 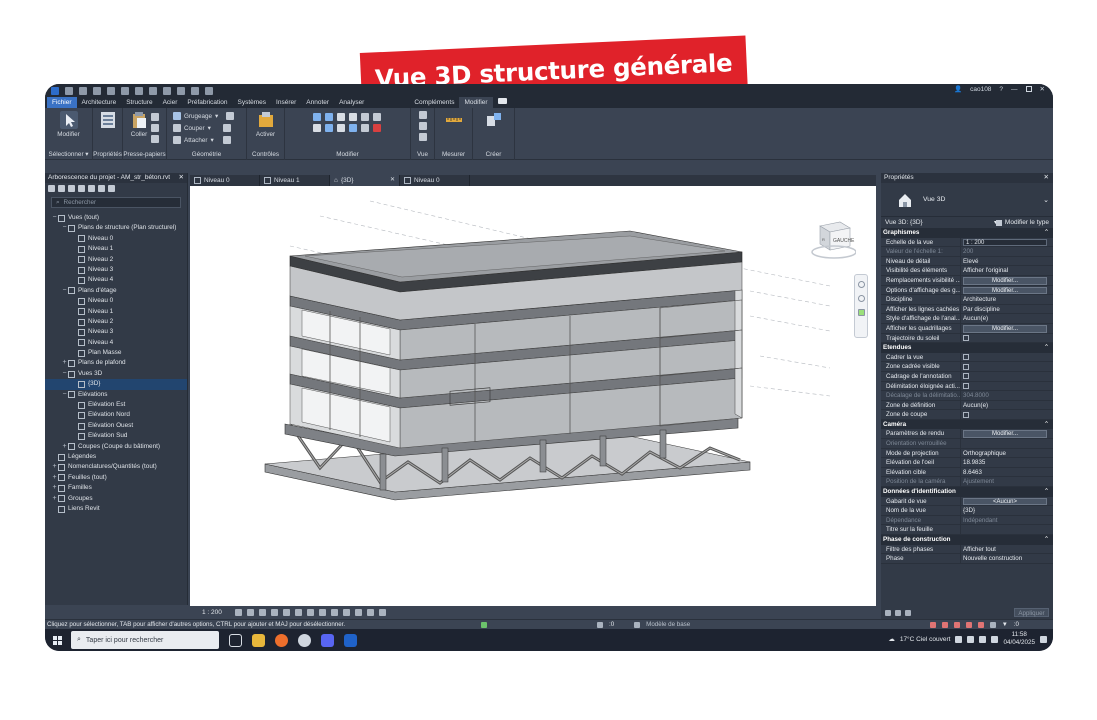 I want to click on worksharing-icon, so click(x=358, y=612).